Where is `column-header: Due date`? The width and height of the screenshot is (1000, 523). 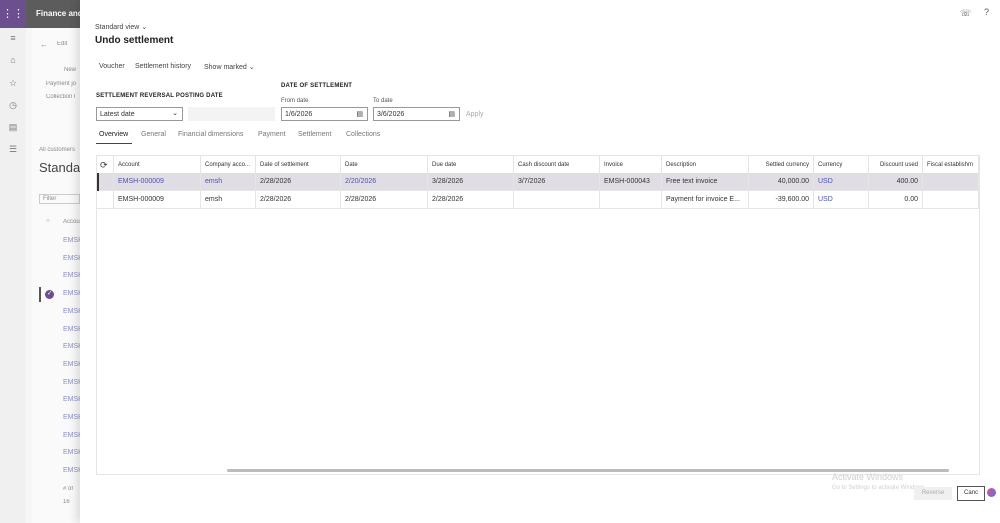
column-header: Due date is located at coordinates (471, 165).